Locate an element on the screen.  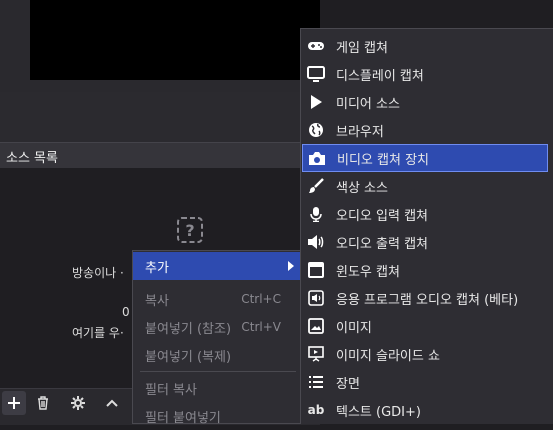
preview-strip is located at coordinates (160, 86).